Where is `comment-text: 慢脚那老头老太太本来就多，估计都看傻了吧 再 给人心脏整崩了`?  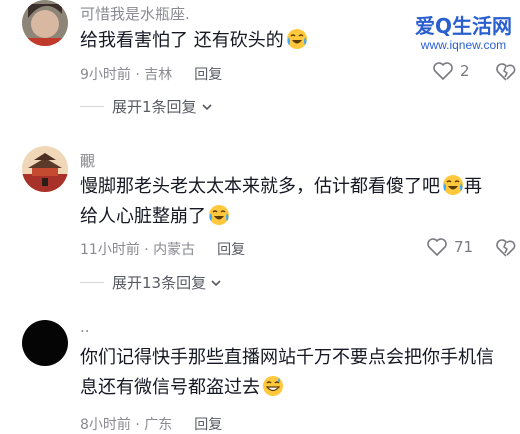
comment-text: 慢脚那老头老太太本来就多，估计都看傻了吧 再 给人心脏整崩了 is located at coordinates (295, 202).